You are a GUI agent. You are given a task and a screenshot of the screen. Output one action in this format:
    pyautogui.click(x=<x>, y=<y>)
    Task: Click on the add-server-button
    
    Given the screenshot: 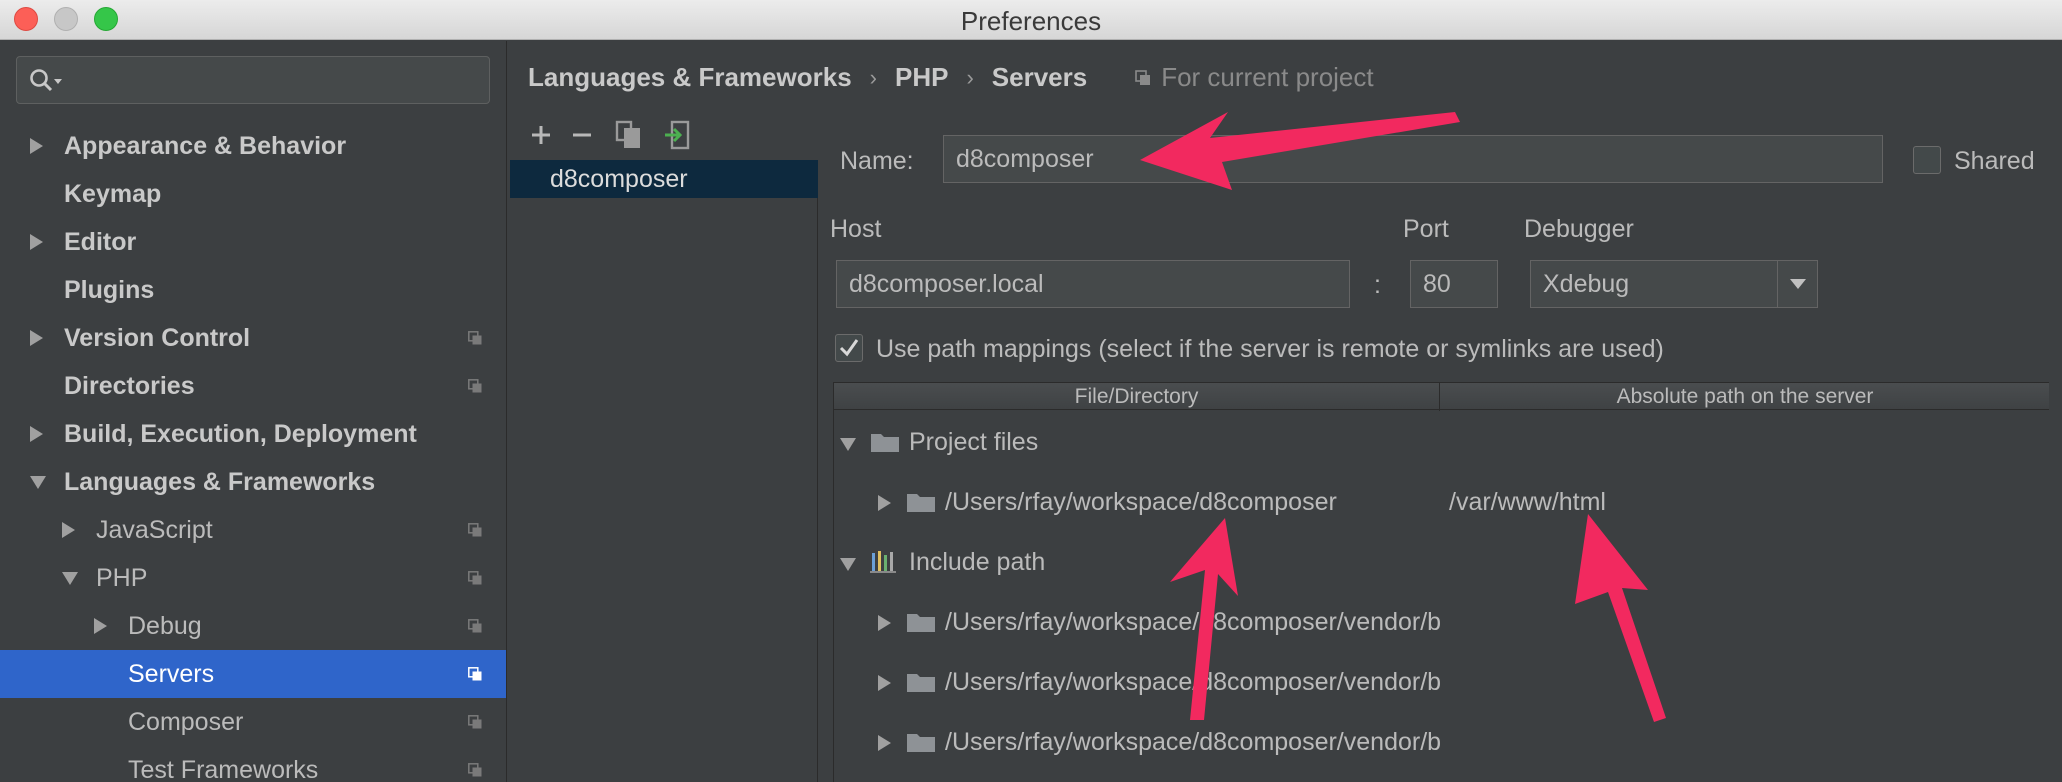 What is the action you would take?
    pyautogui.click(x=541, y=135)
    